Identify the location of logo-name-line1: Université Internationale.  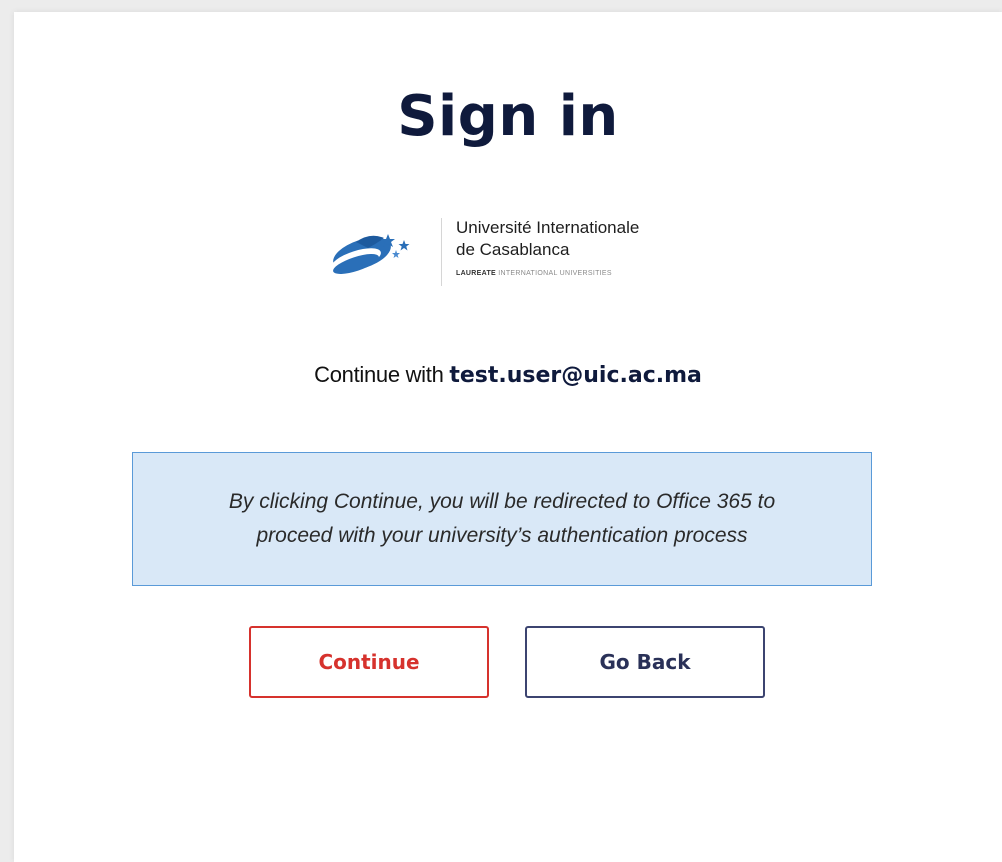
(548, 227).